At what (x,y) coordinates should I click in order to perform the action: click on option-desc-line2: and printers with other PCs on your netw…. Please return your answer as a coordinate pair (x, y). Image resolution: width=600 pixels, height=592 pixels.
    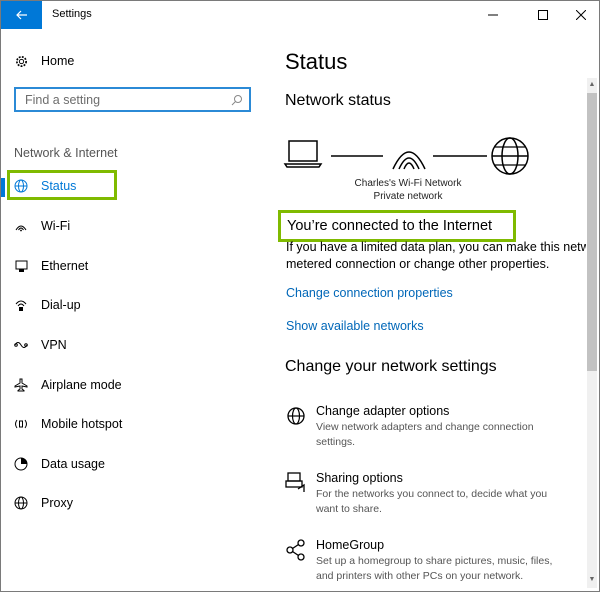
    Looking at the image, I should click on (420, 576).